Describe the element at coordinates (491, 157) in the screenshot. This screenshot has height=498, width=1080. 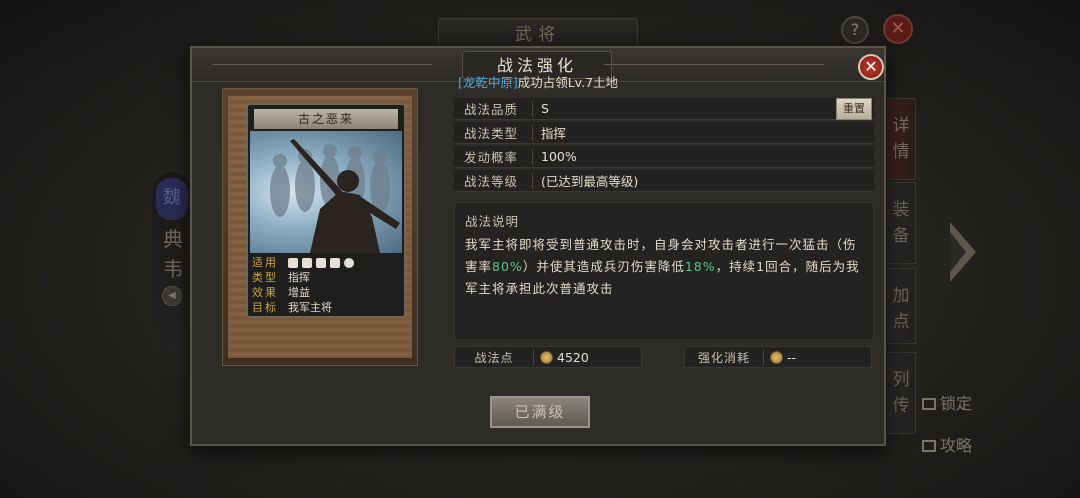
I see `rate-label: 发动概率` at that location.